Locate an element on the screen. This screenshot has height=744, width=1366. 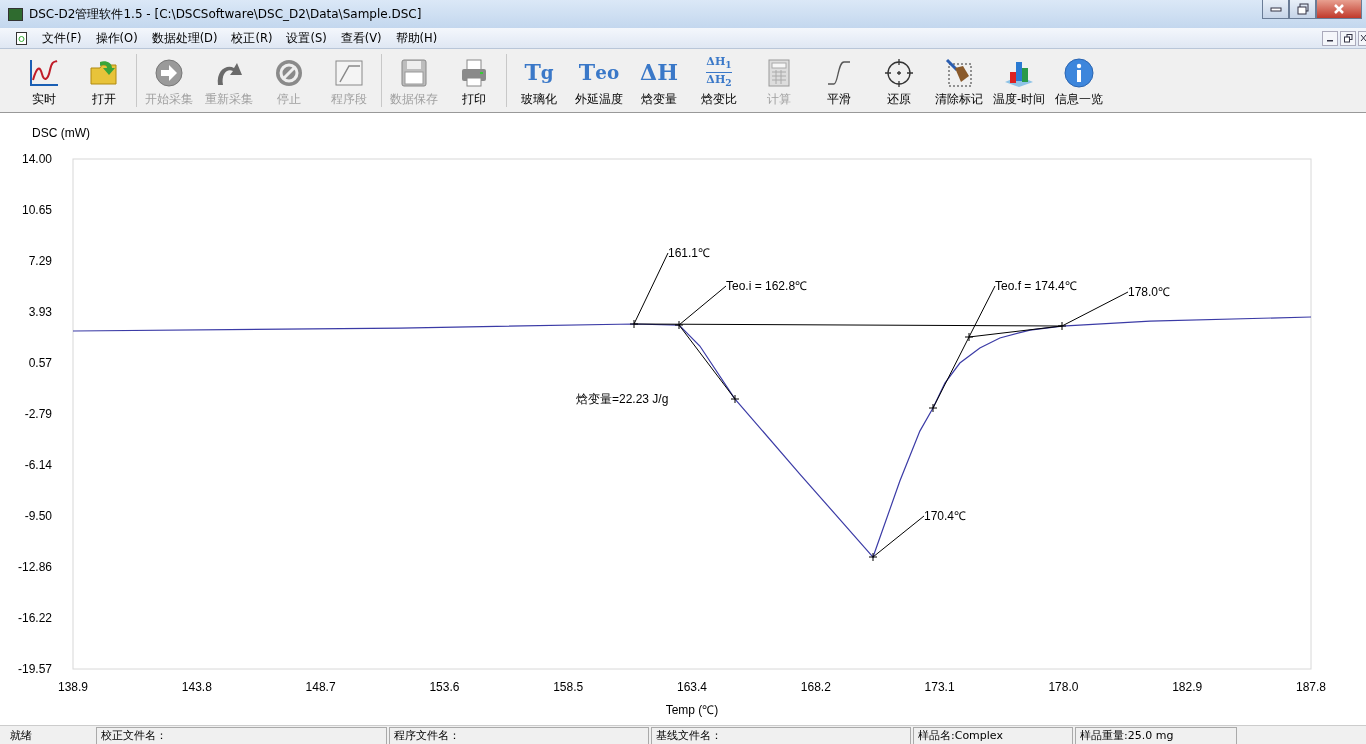
status-panel: 基线文件名： is located at coordinates (781, 735).